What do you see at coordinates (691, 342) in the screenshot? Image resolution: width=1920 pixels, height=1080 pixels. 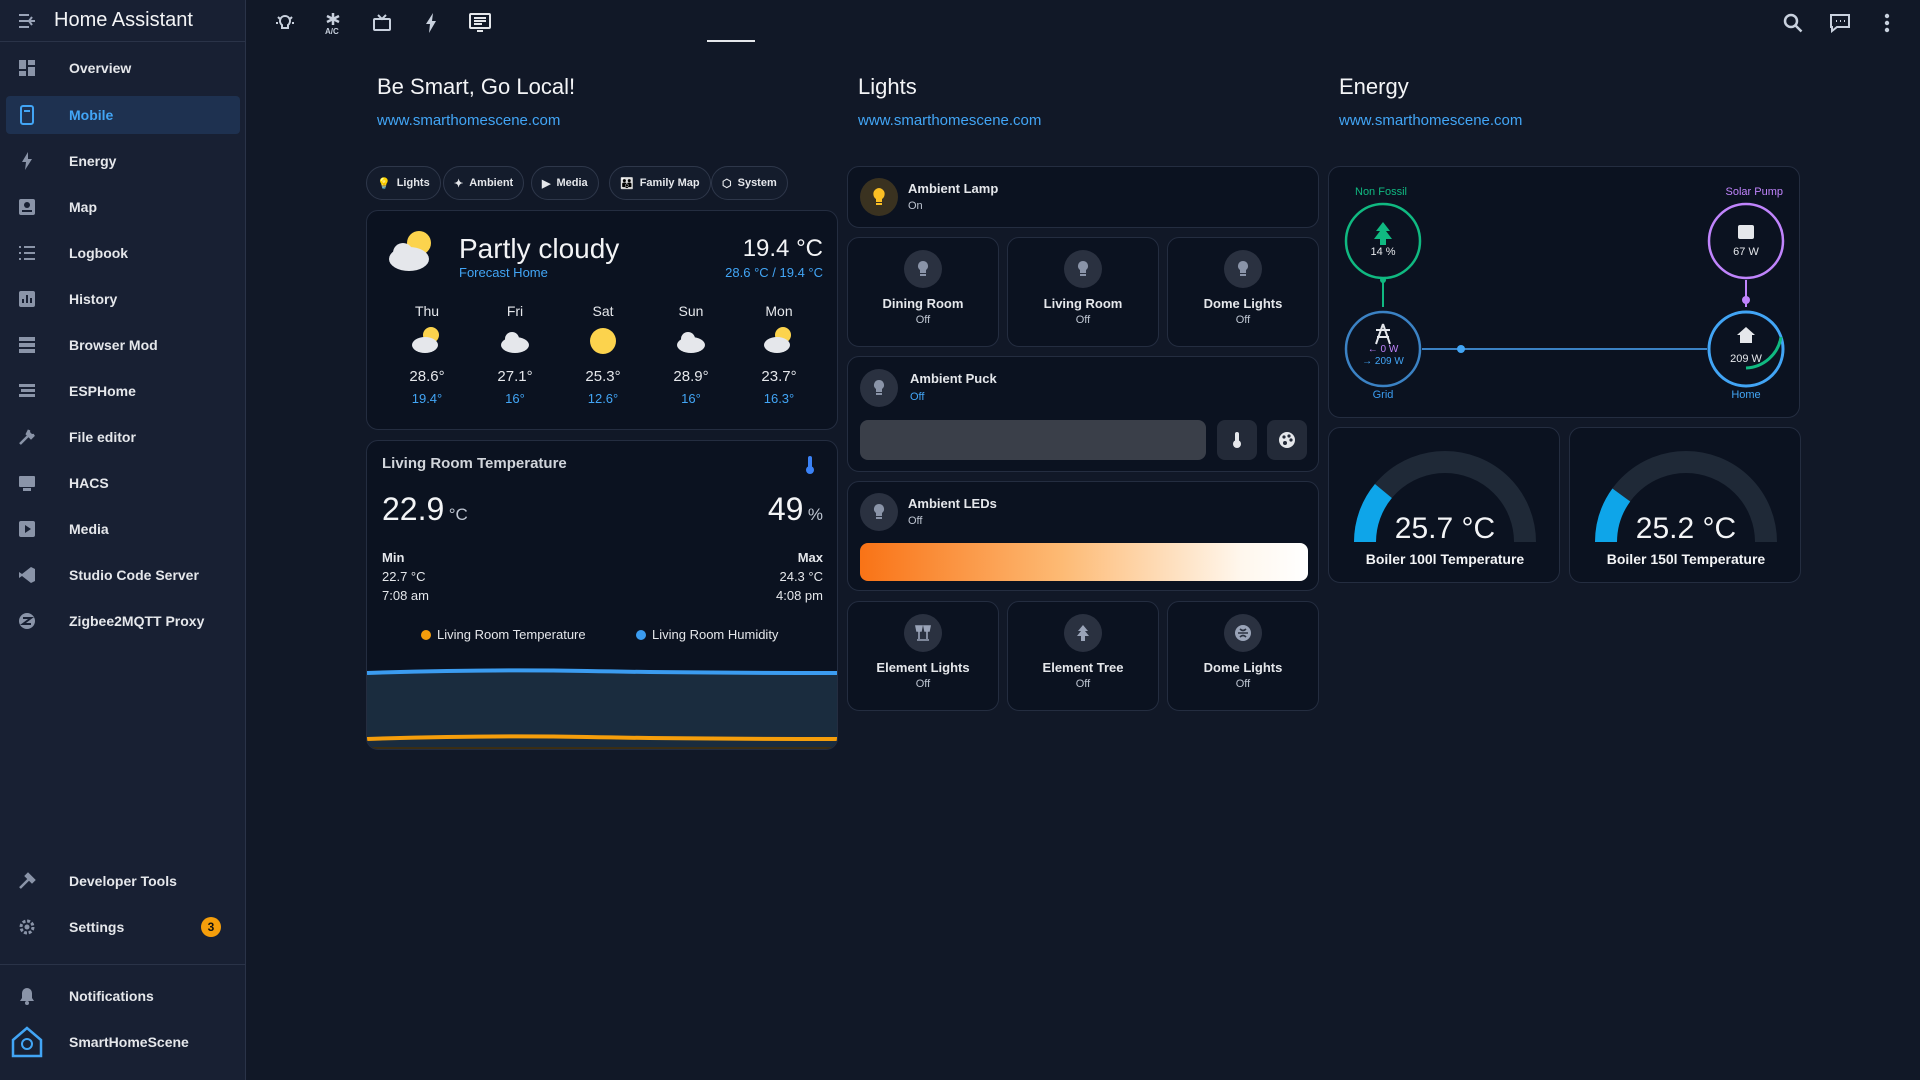 I see `cloudy-icon` at bounding box center [691, 342].